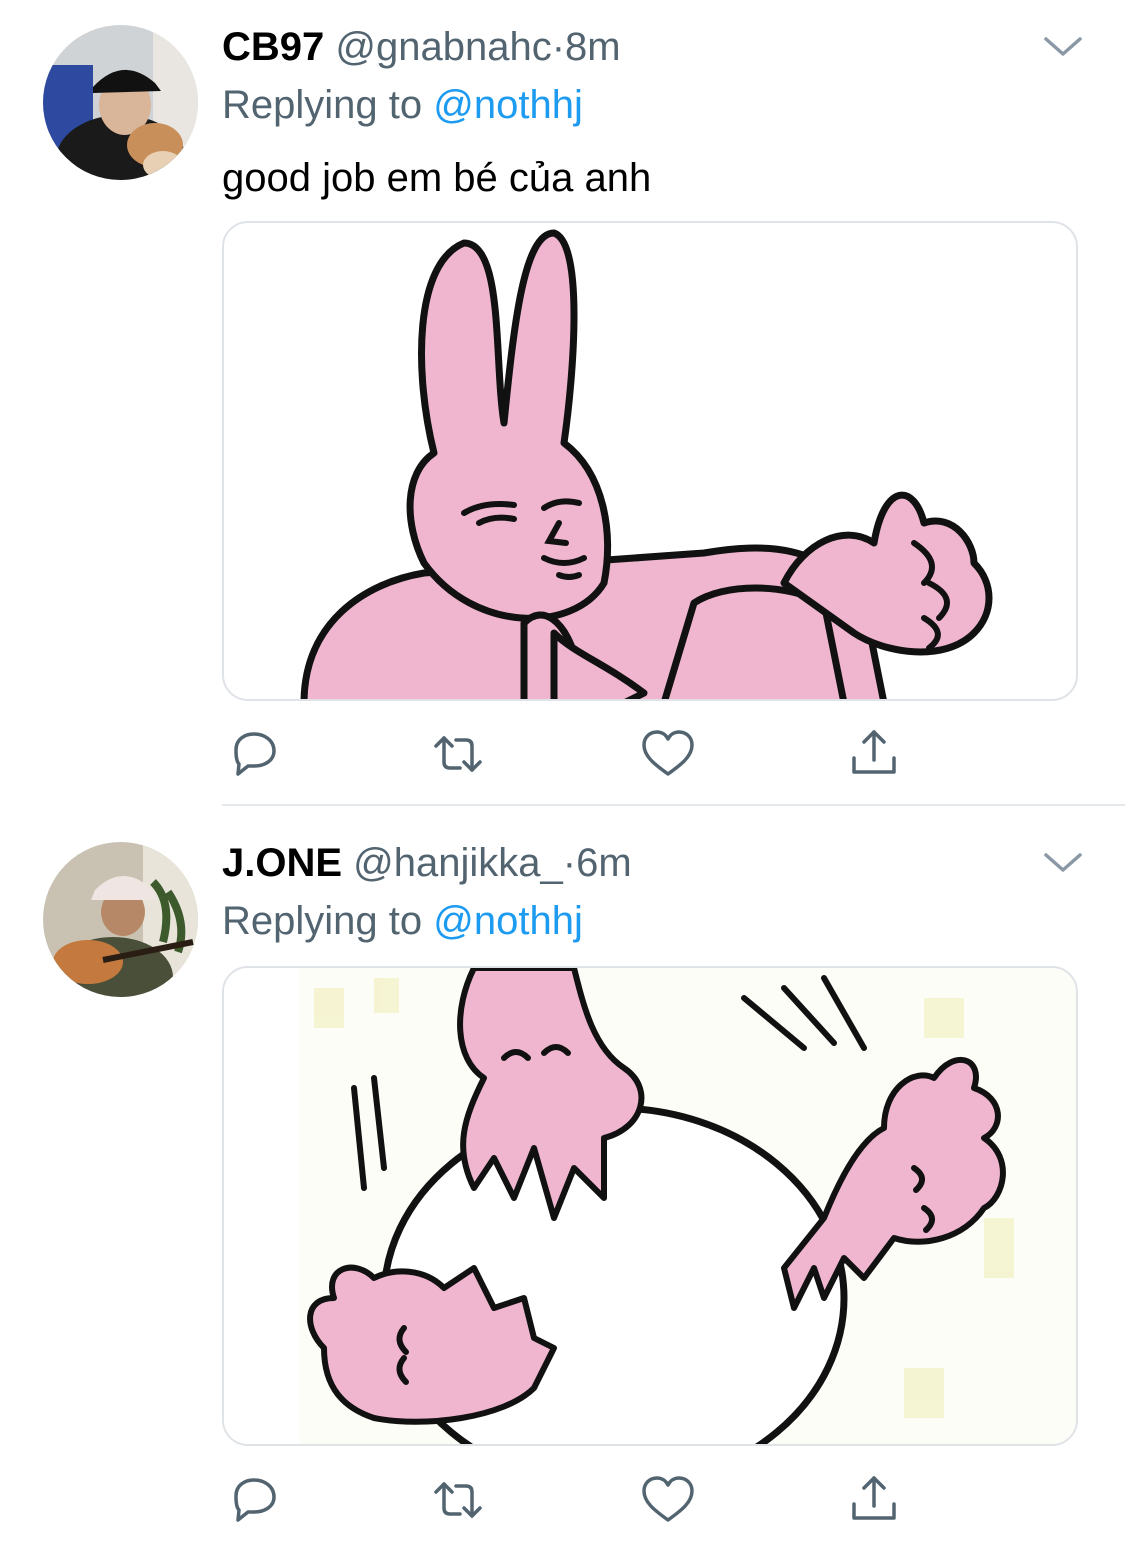 The height and width of the screenshot is (1554, 1125). What do you see at coordinates (443, 47) in the screenshot?
I see `user-handle: @gnabnahc` at bounding box center [443, 47].